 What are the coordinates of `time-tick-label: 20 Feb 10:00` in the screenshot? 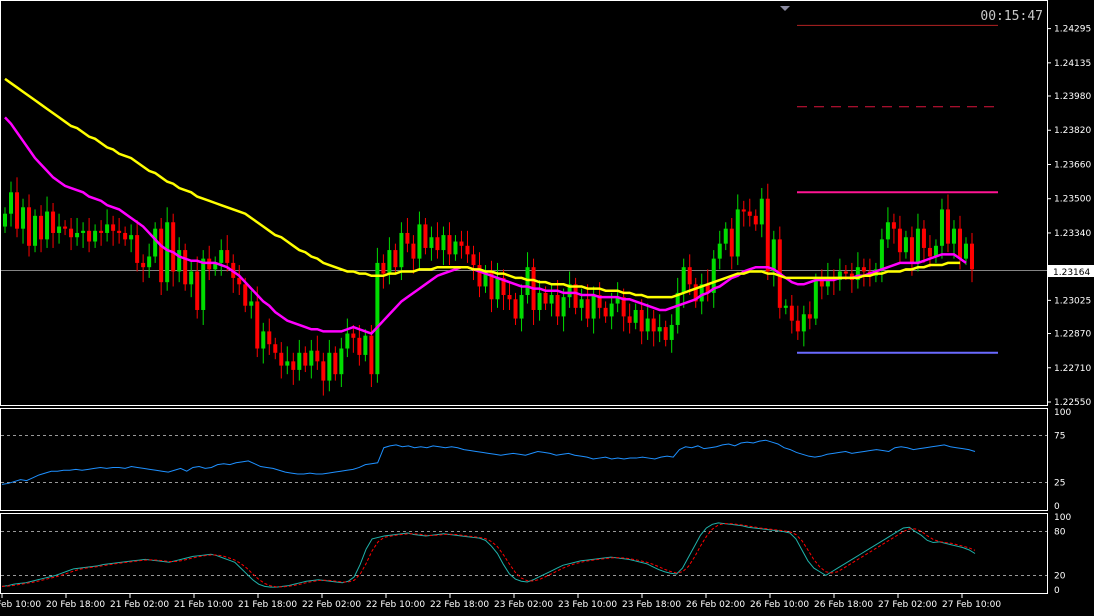 It's located at (20, 605).